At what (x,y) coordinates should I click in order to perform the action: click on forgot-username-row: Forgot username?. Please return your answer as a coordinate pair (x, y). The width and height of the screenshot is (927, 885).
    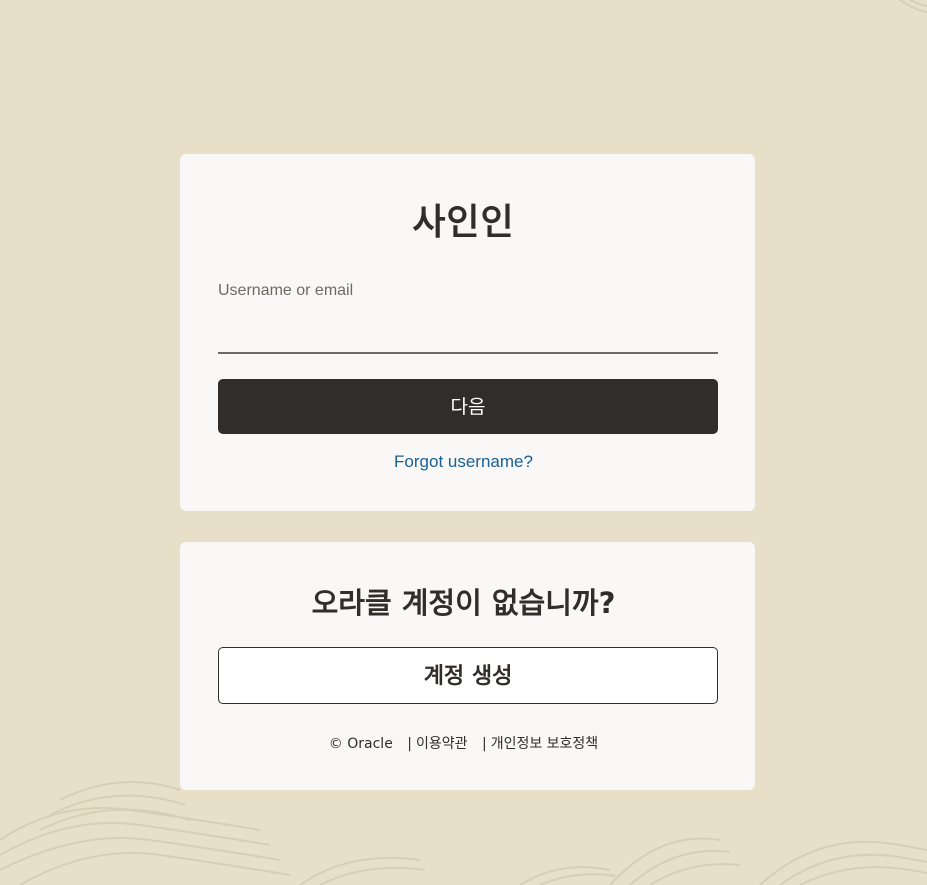
    Looking at the image, I should click on (463, 462).